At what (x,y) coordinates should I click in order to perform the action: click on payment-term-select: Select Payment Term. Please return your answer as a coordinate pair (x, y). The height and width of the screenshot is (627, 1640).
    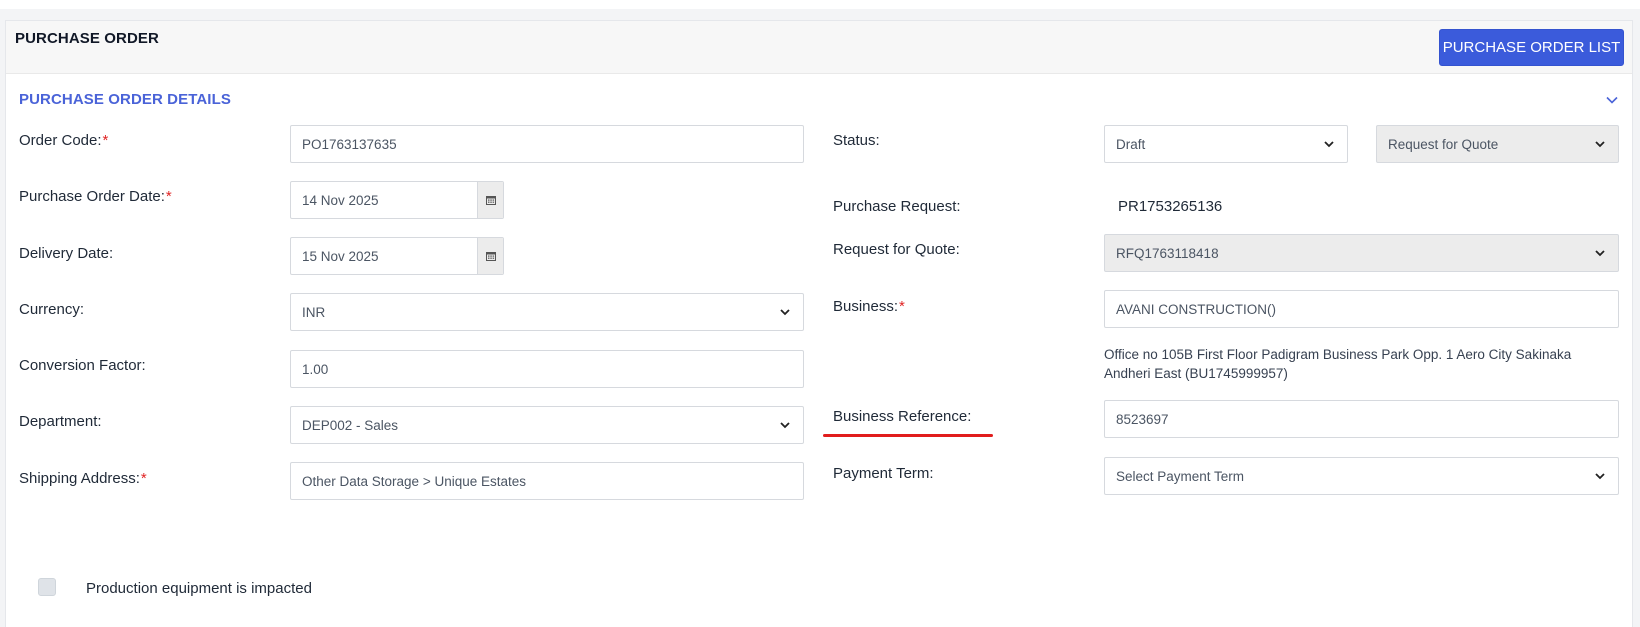
    Looking at the image, I should click on (1361, 476).